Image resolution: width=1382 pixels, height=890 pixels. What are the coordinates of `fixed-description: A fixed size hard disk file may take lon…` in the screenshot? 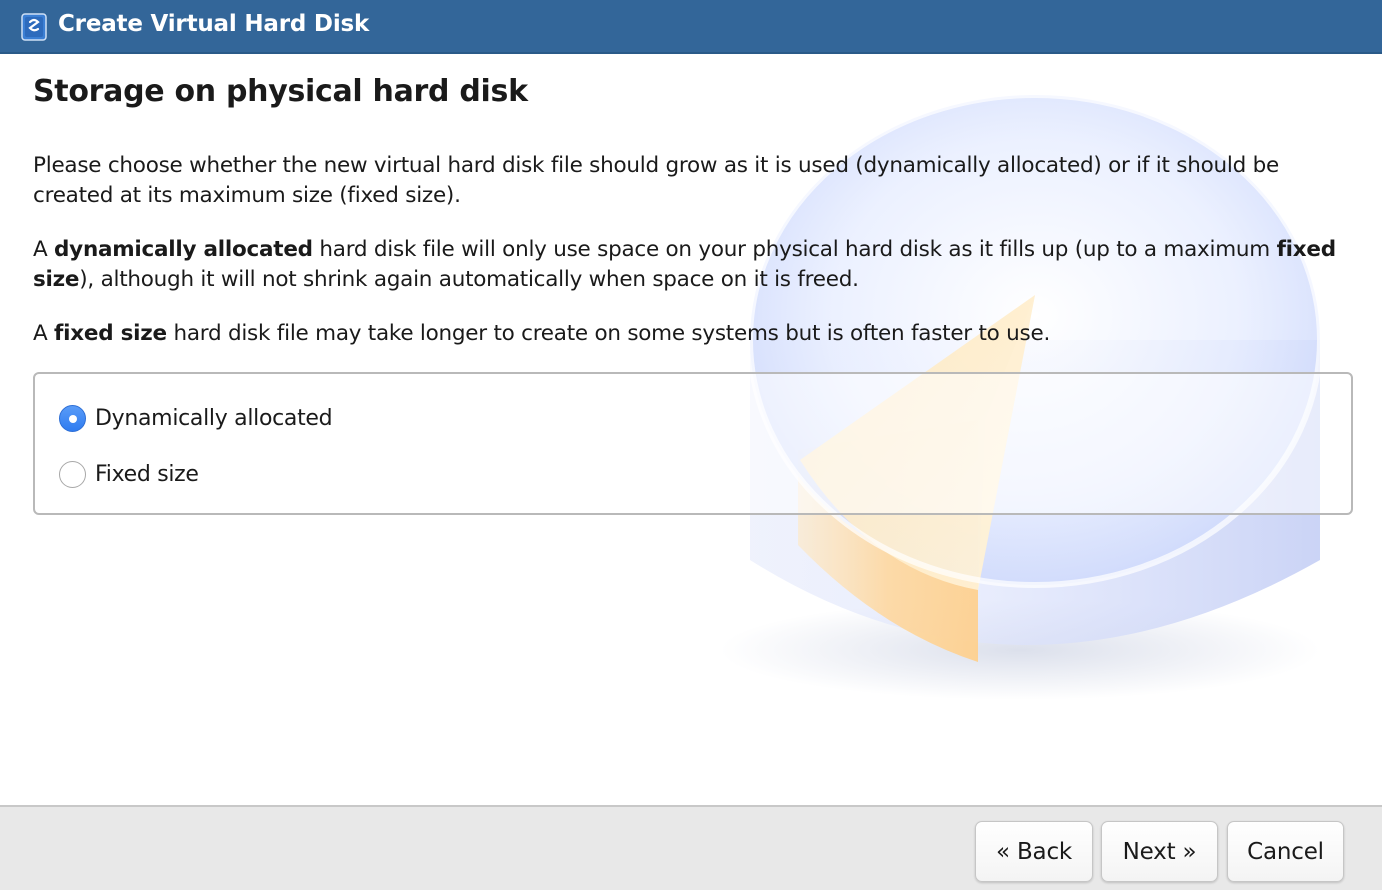 It's located at (693, 334).